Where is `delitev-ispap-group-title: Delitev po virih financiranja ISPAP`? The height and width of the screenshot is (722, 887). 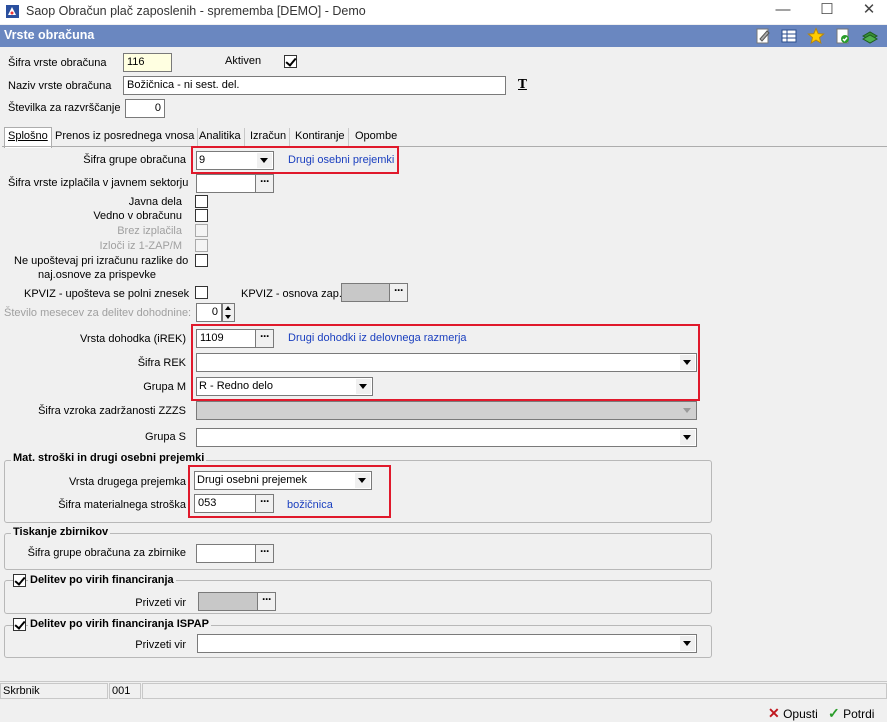 delitev-ispap-group-title: Delitev po virih financiranja ISPAP is located at coordinates (119, 624).